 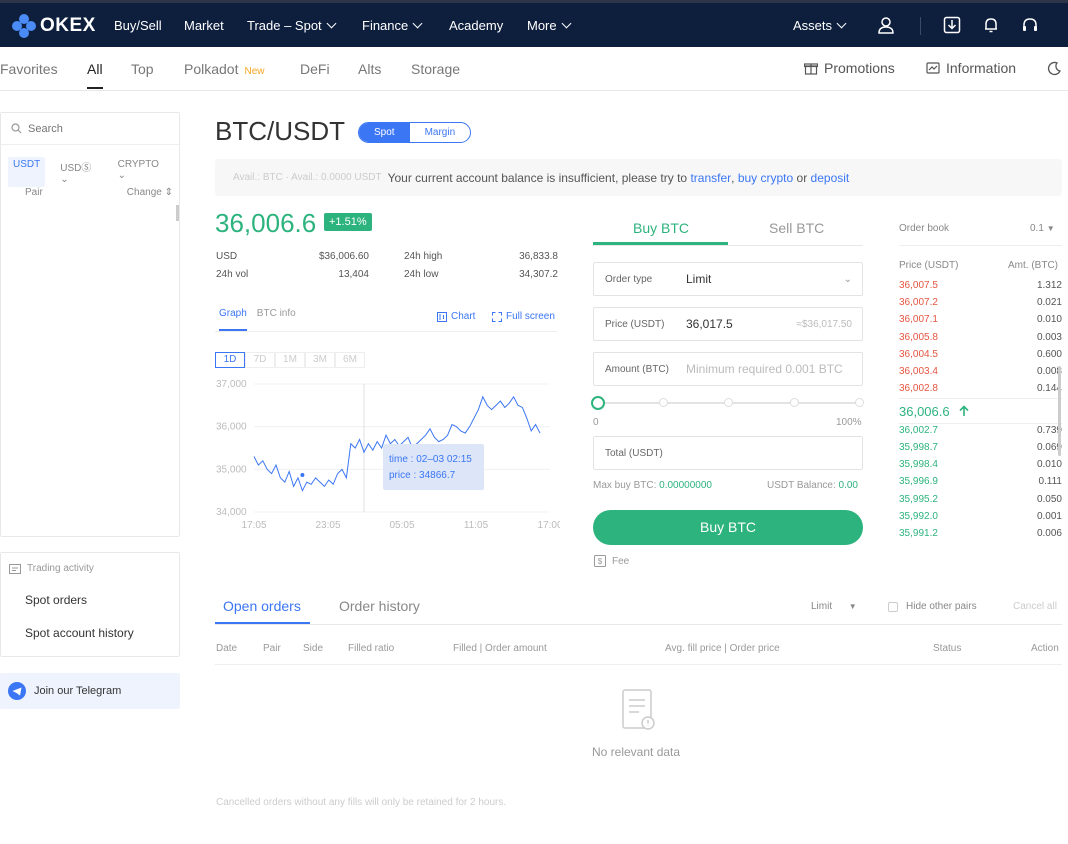 I want to click on nav-trade-spot: Trade – Spot, so click(x=292, y=25).